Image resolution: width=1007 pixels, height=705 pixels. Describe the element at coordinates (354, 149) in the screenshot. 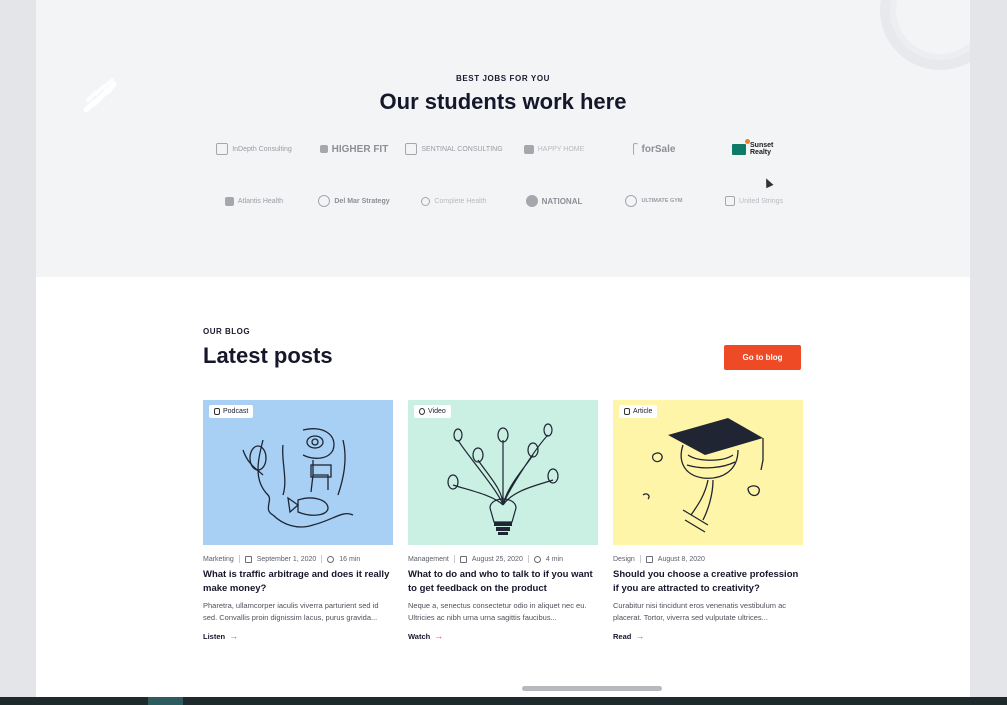

I see `company-logo-higherfit: HIGHER FIT` at that location.